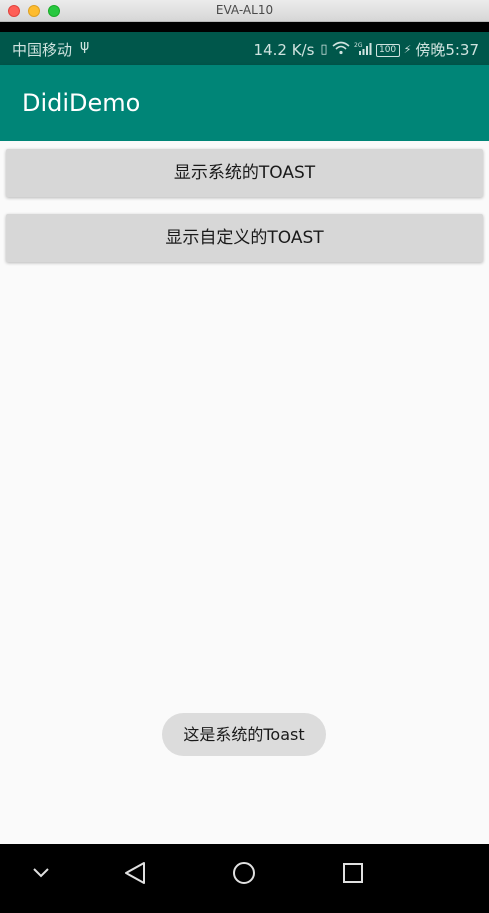 The height and width of the screenshot is (913, 489). What do you see at coordinates (407, 49) in the screenshot?
I see `charging-icon: ⚡` at bounding box center [407, 49].